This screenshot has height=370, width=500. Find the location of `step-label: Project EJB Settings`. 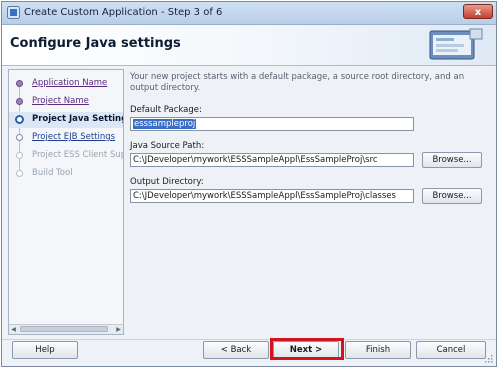

step-label: Project EJB Settings is located at coordinates (74, 137).